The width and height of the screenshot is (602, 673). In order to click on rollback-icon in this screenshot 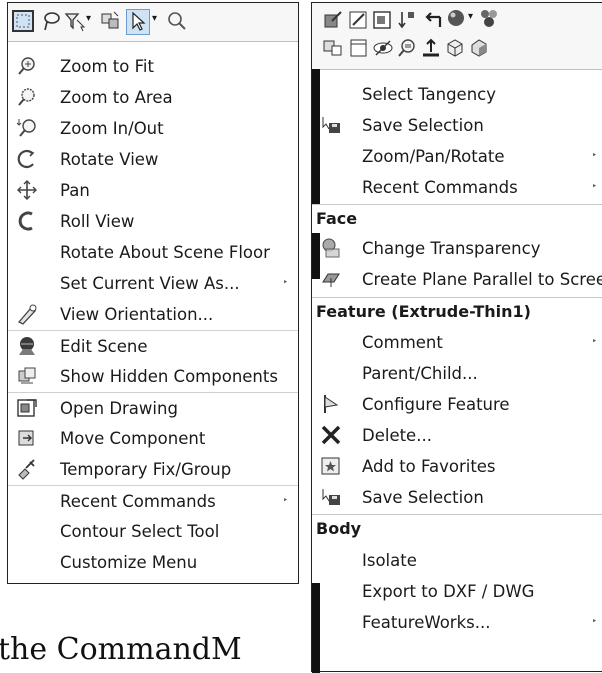, I will do `click(407, 20)`.